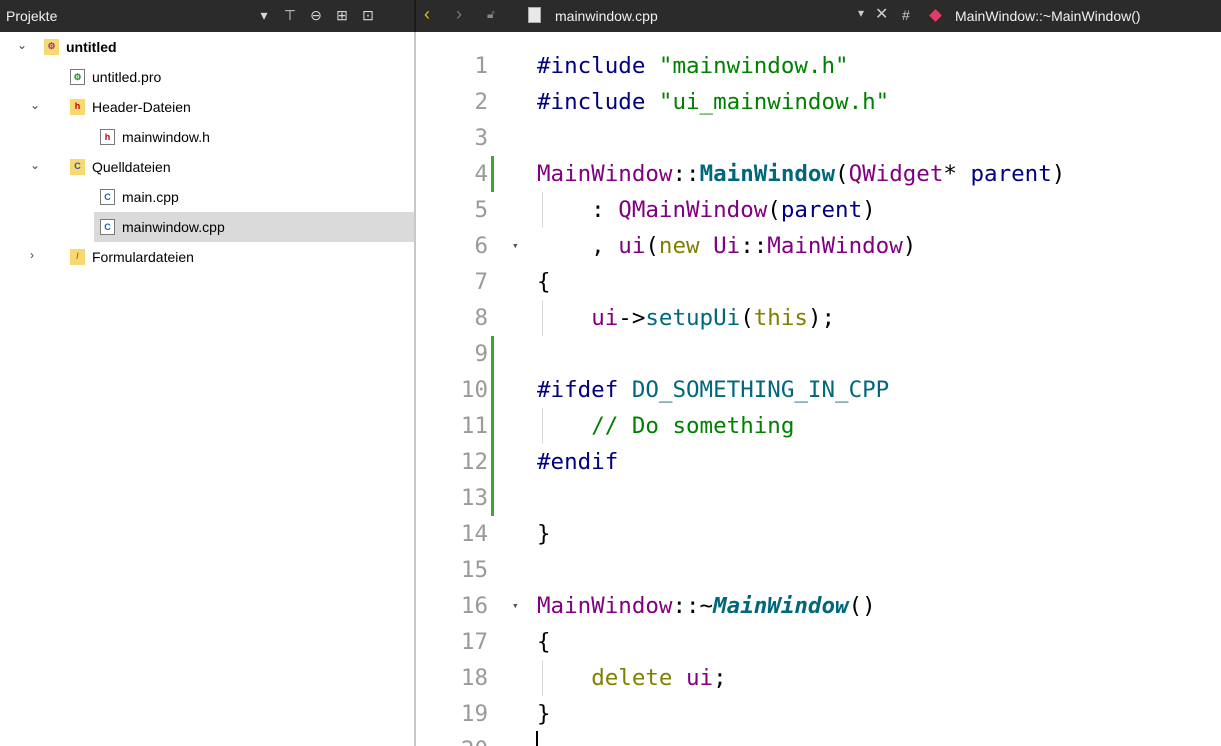 The width and height of the screenshot is (1221, 746). Describe the element at coordinates (107, 227) in the screenshot. I see `cpp-file-icon: C` at that location.